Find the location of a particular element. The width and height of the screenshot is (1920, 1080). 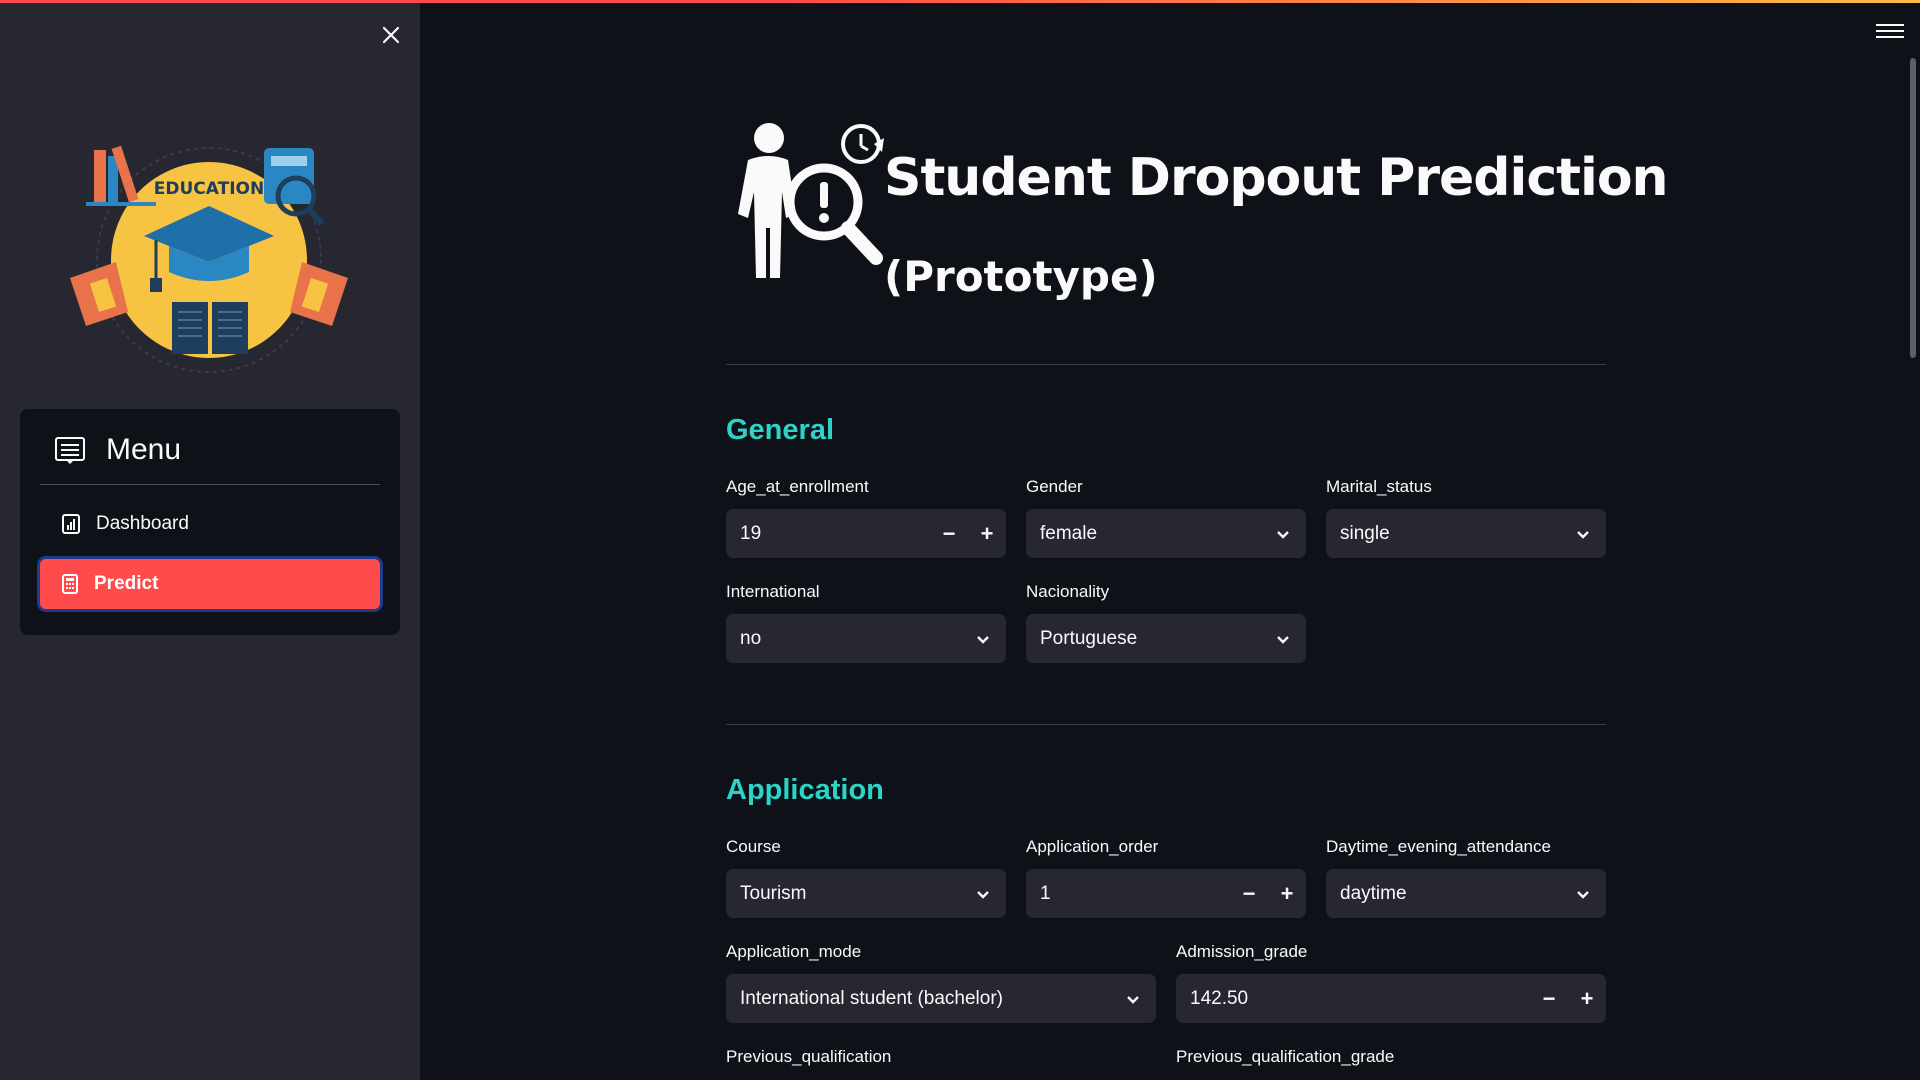

dashboard-icon is located at coordinates (71, 524).